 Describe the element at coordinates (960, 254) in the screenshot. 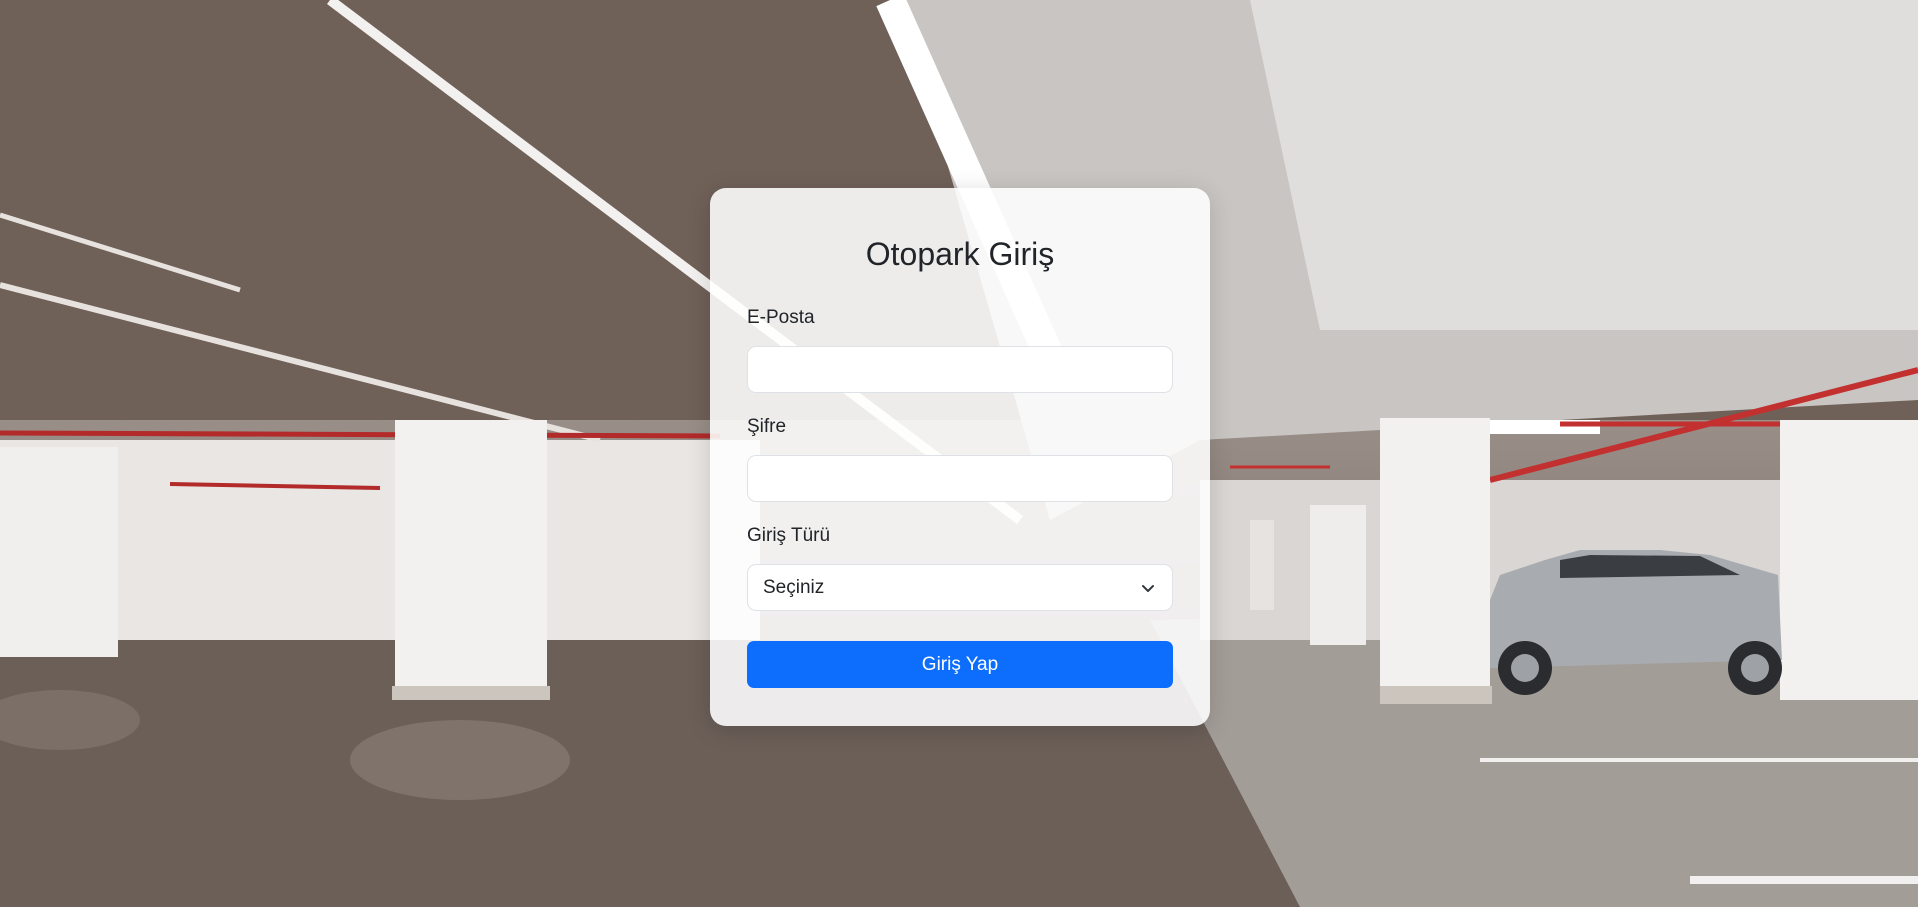

I see `page-title: Otopark Giriş` at that location.